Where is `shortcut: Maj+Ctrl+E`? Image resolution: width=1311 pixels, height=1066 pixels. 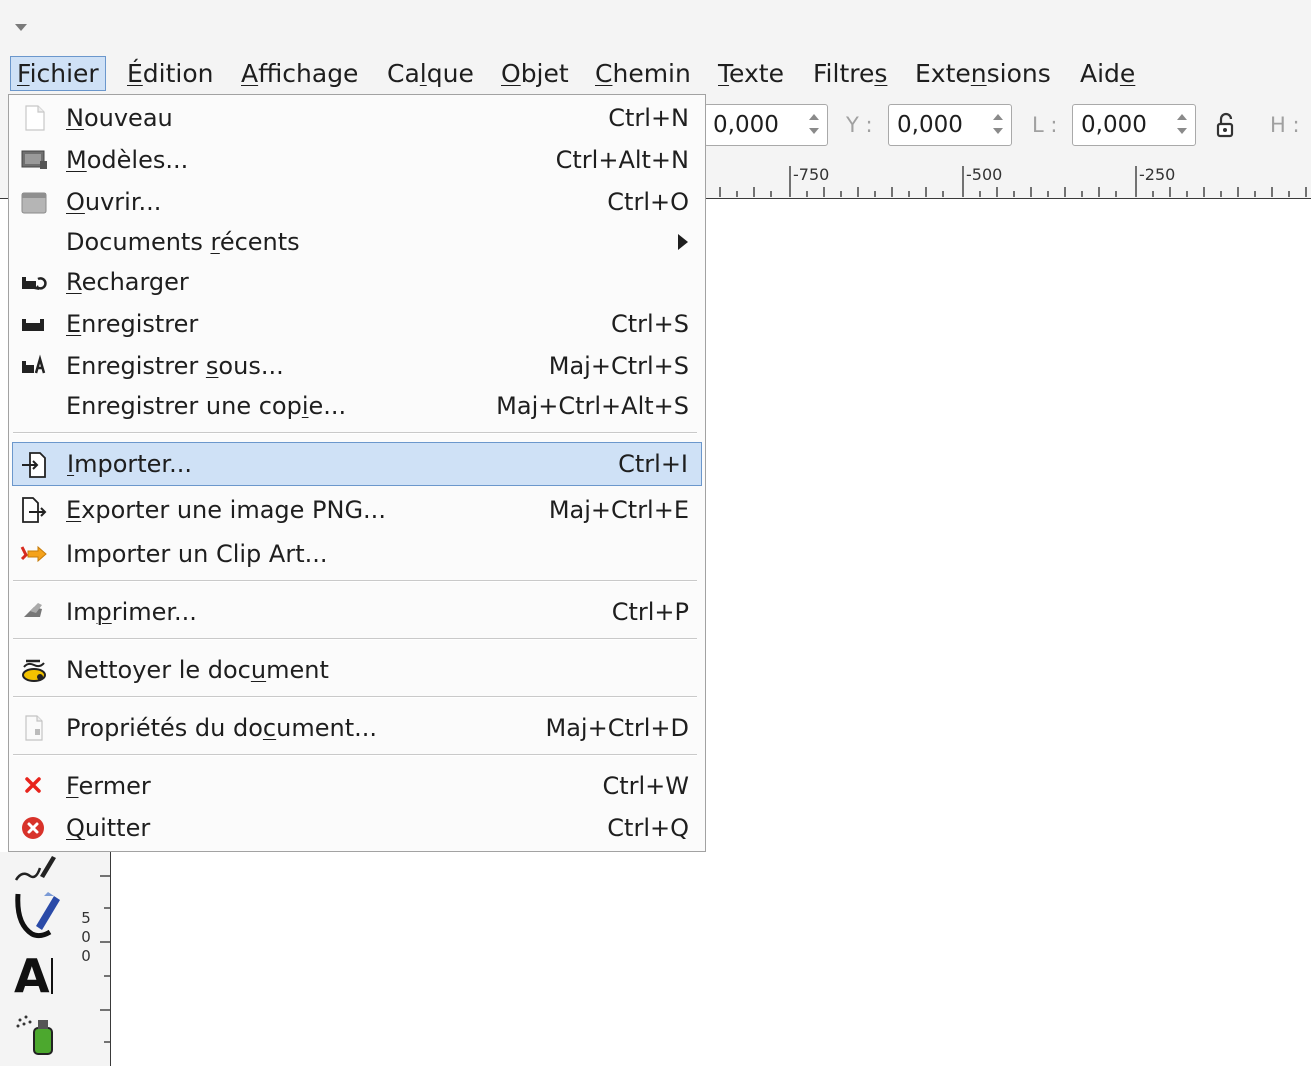
shortcut: Maj+Ctrl+E is located at coordinates (618, 510).